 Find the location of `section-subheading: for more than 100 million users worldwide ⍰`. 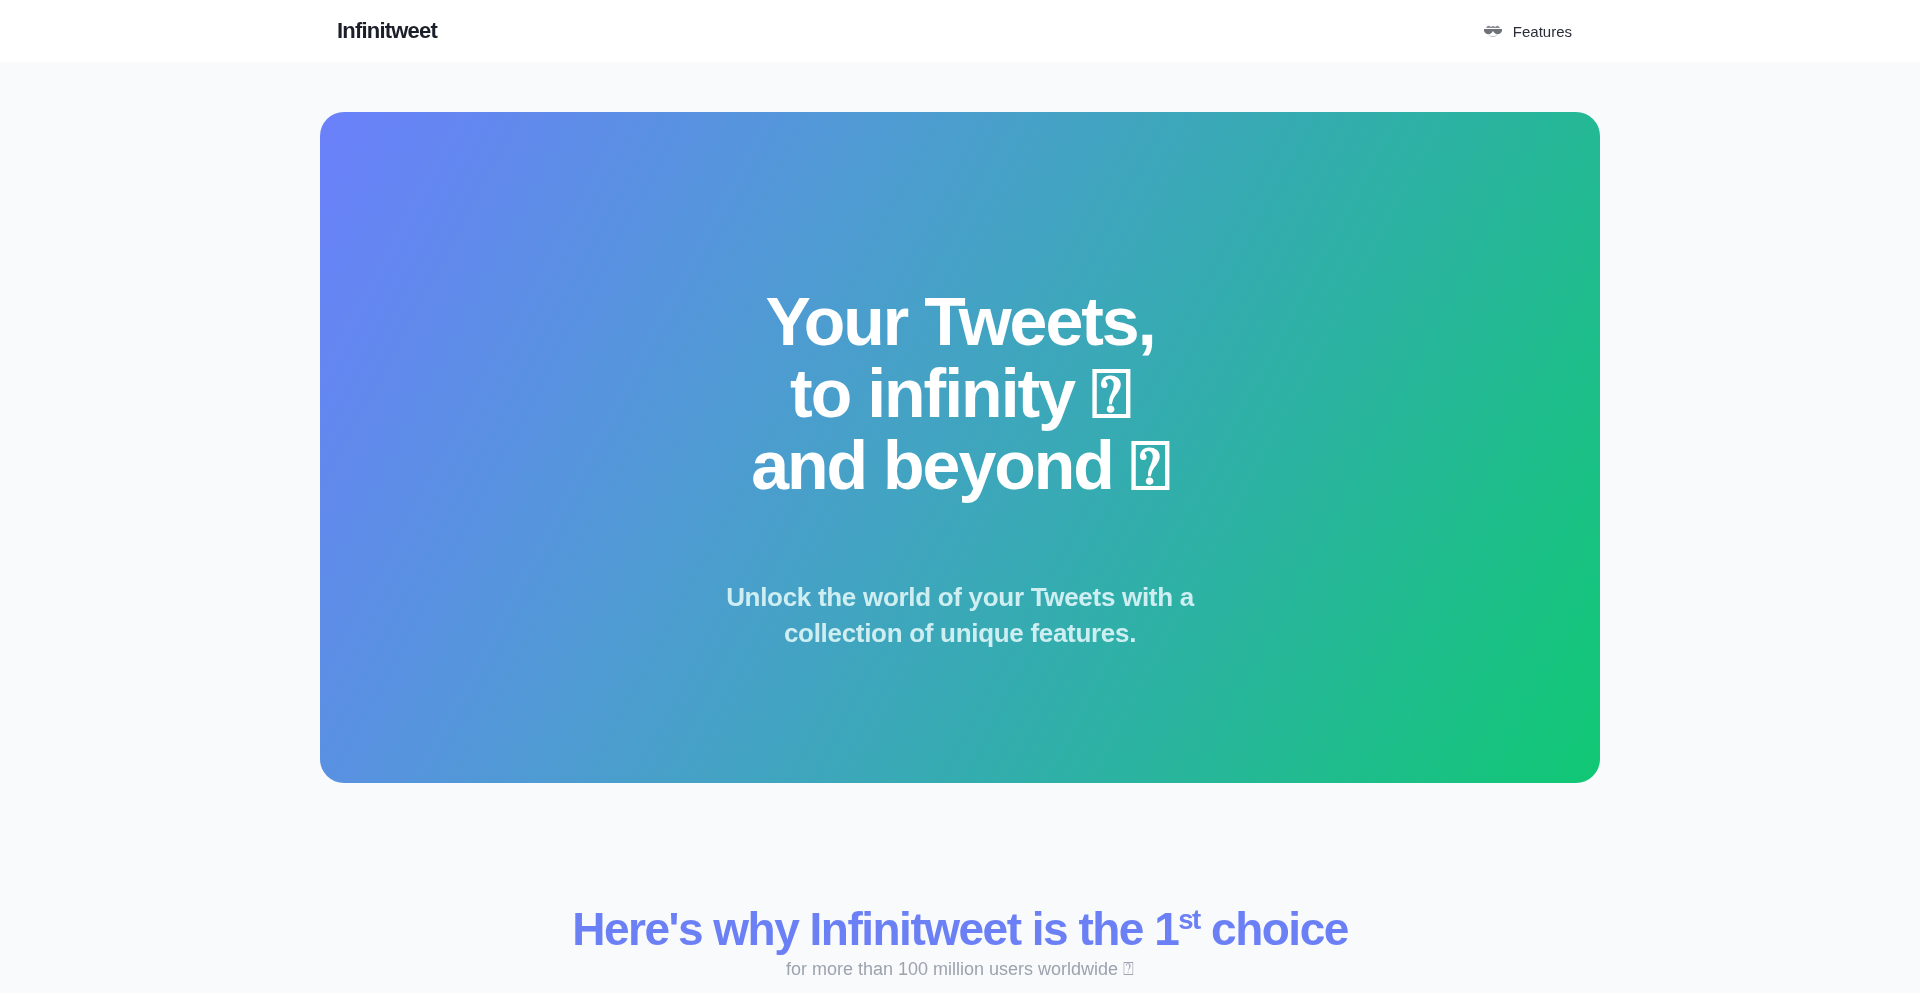

section-subheading: for more than 100 million users worldwide ⍰ is located at coordinates (960, 969).